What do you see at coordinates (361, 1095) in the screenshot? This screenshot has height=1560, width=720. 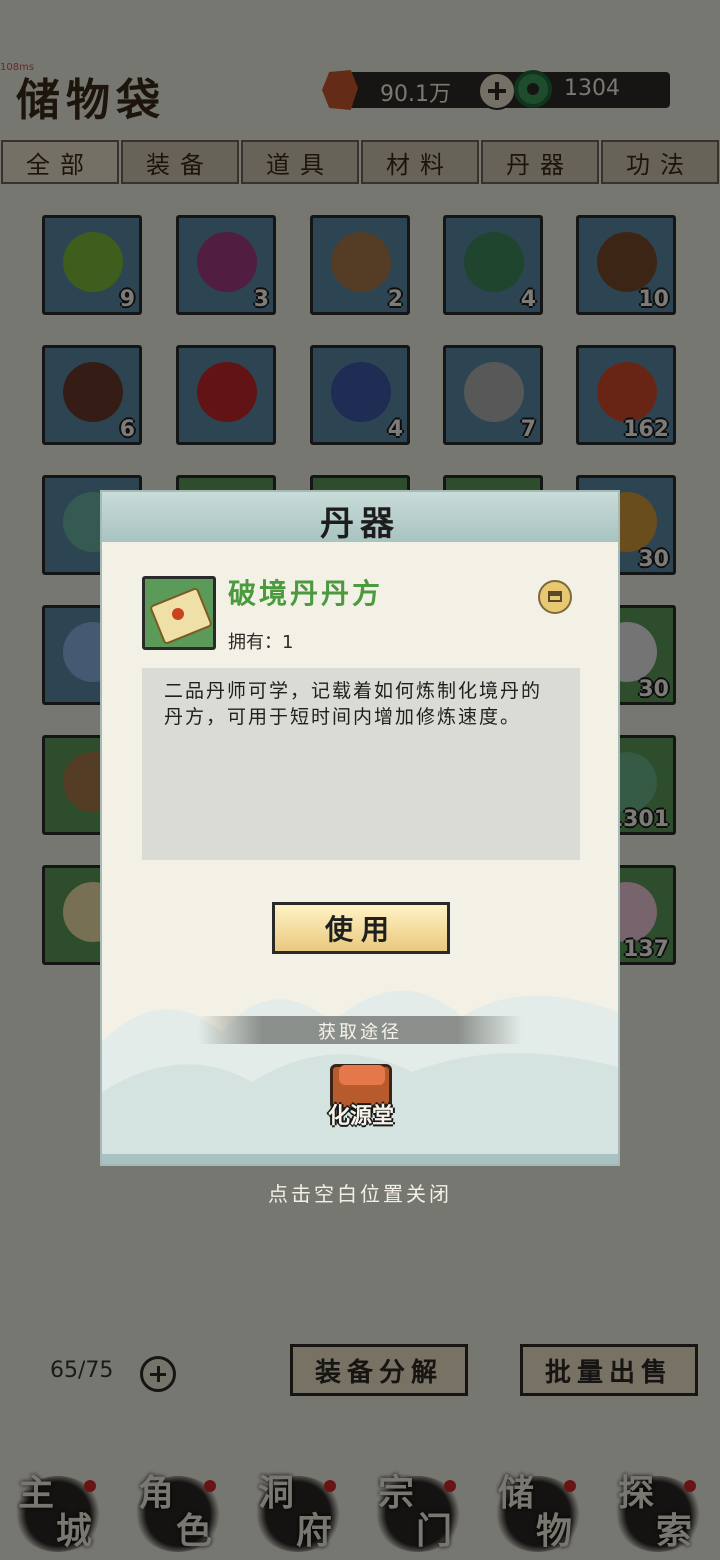 I see `source-shop-button: 化源堂` at bounding box center [361, 1095].